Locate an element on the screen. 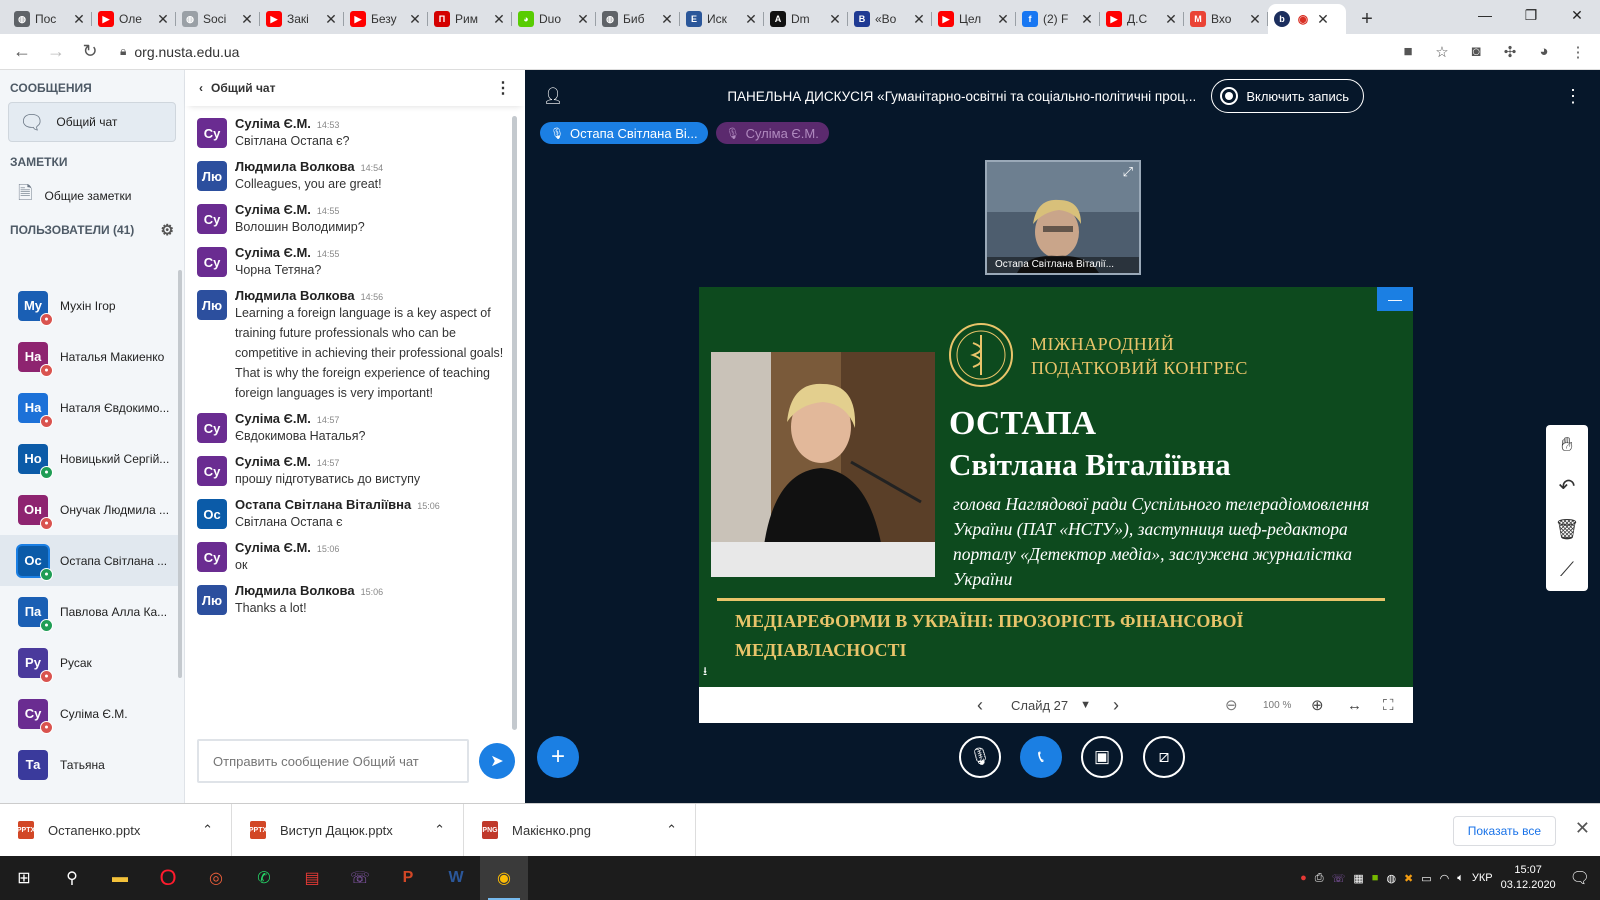  volume-icon: 🔈︎ is located at coordinates (1460, 878).